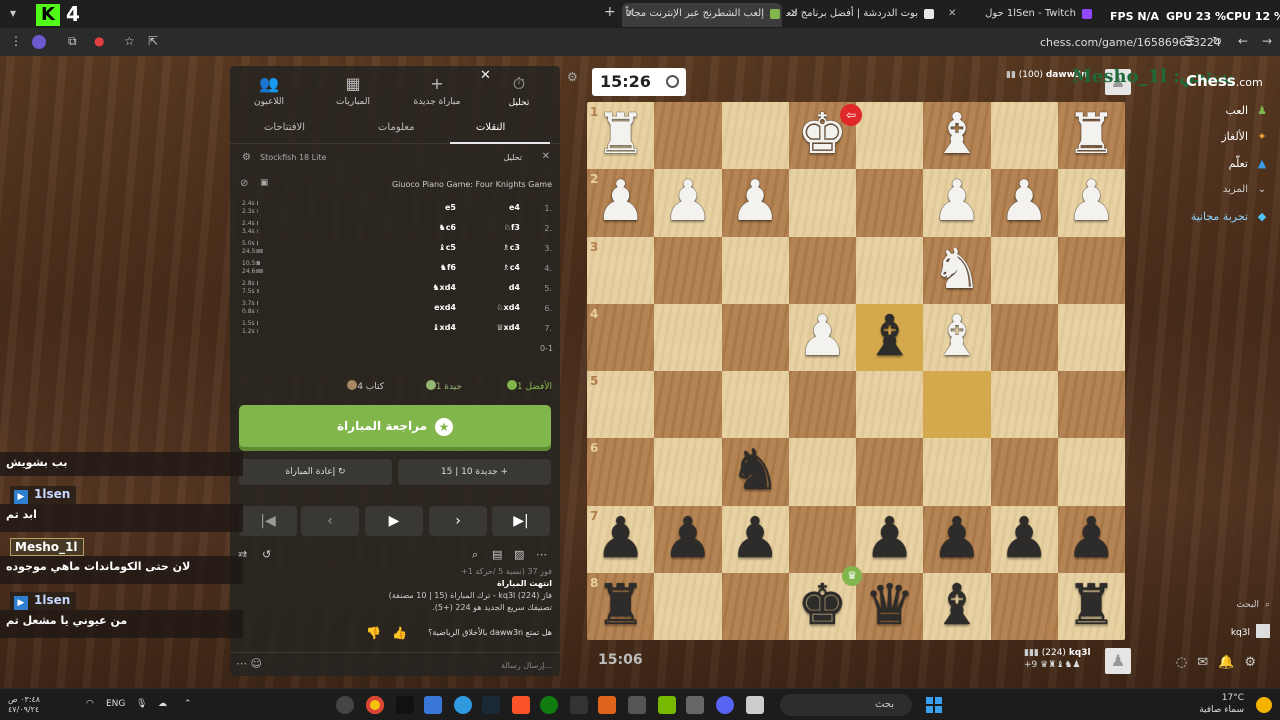 The height and width of the screenshot is (720, 1280). What do you see at coordinates (445, 307) in the screenshot?
I see `black-move: exd4` at bounding box center [445, 307].